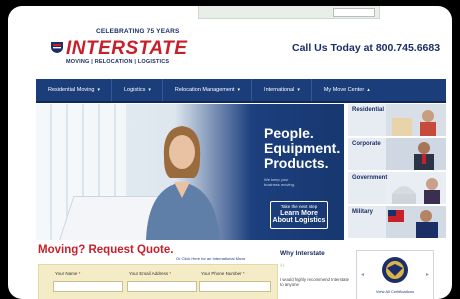  Describe the element at coordinates (204, 90) in the screenshot. I see `nav-label: Relocation Management` at that location.